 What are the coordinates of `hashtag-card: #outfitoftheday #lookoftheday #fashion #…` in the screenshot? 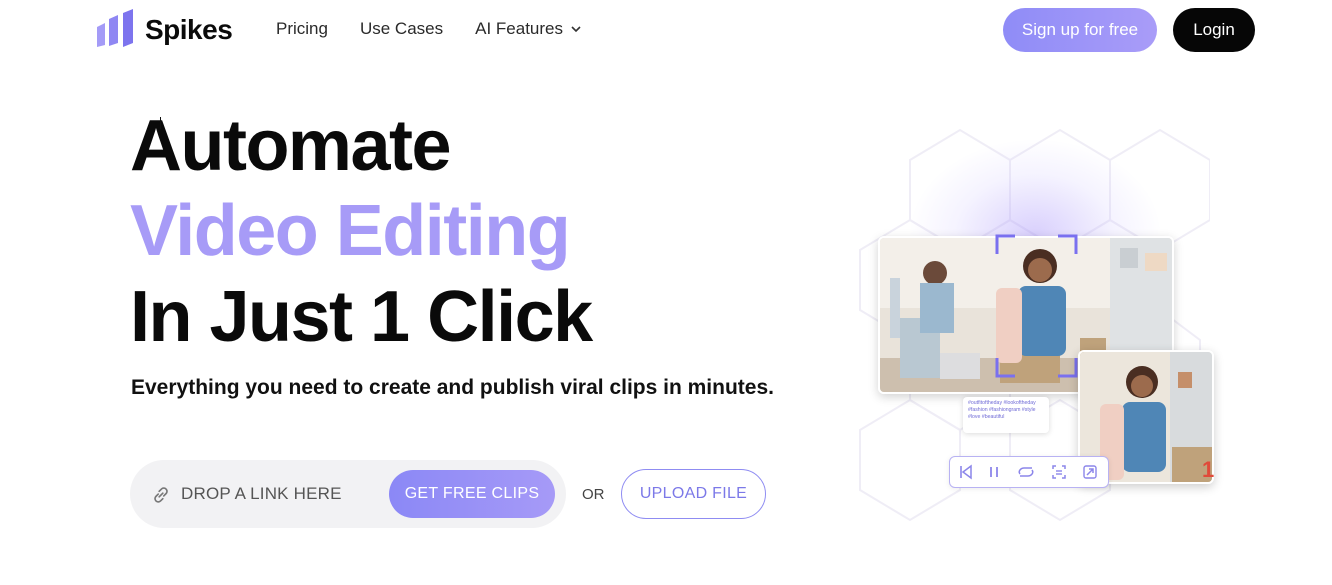 It's located at (1006, 415).